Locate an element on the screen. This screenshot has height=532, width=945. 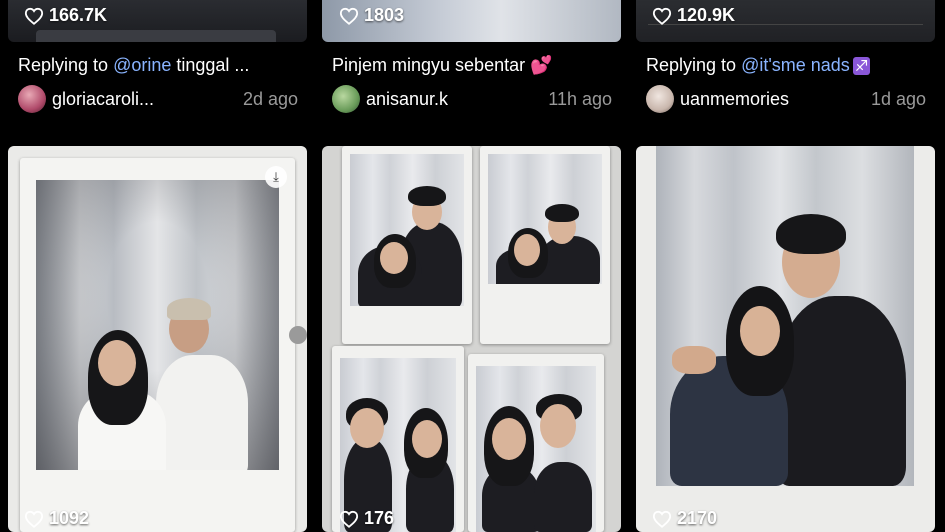
post-time: 2d ago is located at coordinates (270, 98).